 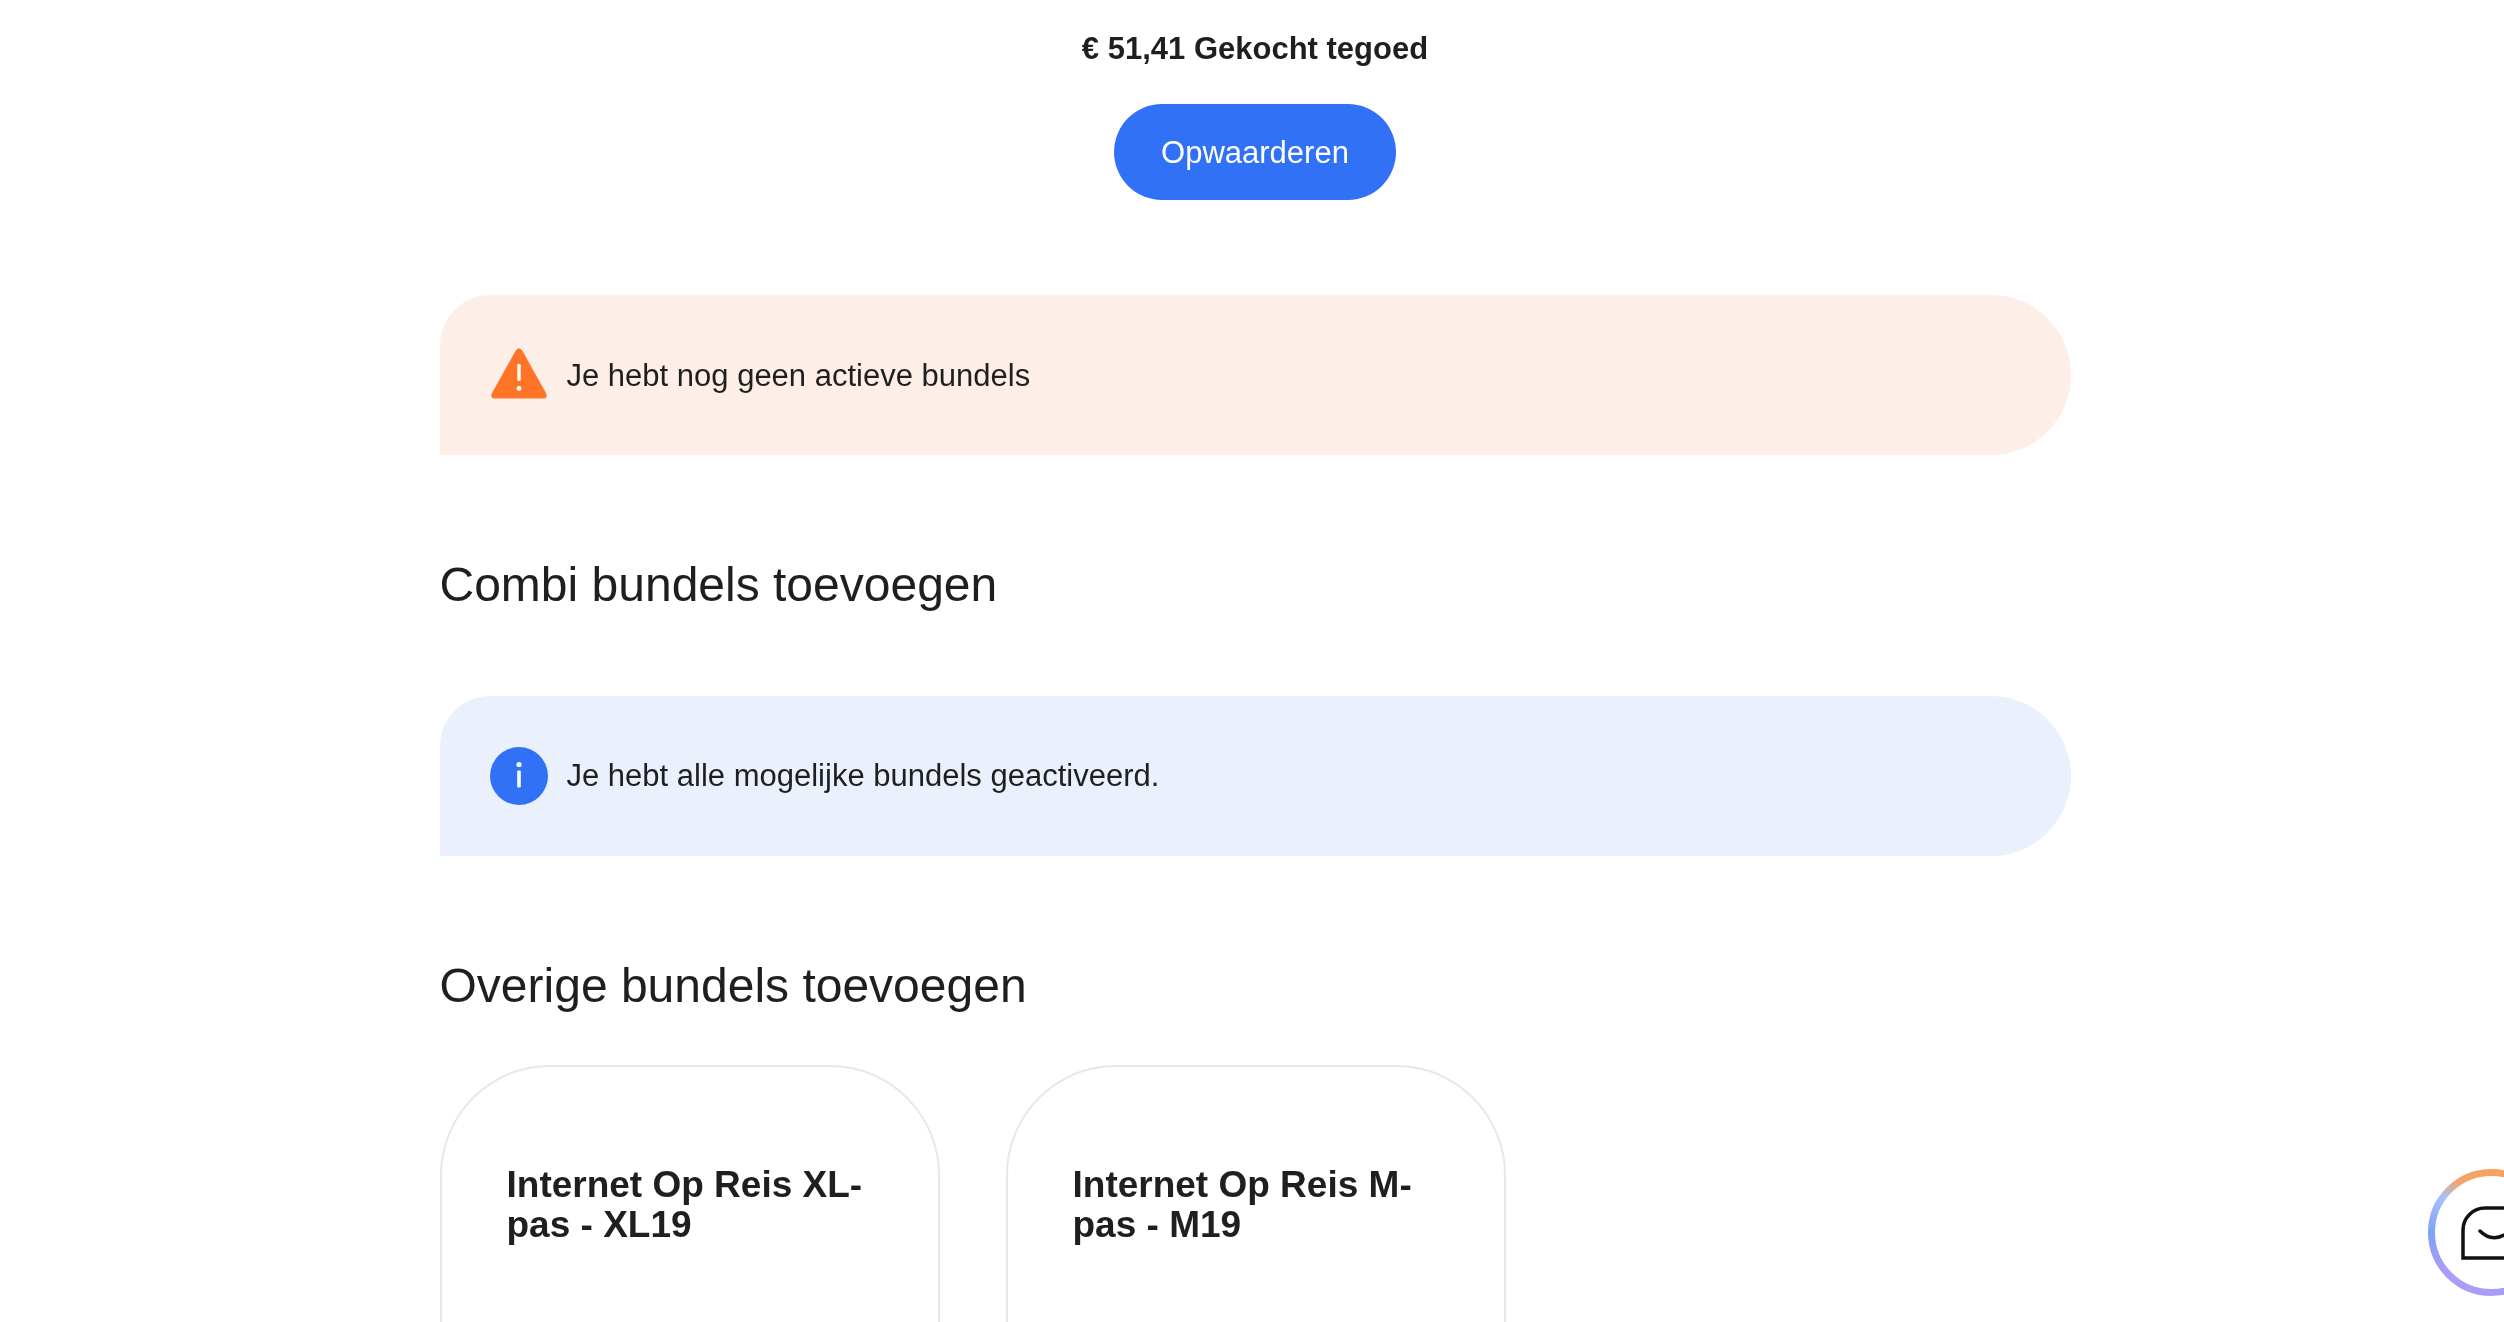 I want to click on bundle-title: Internet Op Reis XL-pas - XL19, so click(x=685, y=1205).